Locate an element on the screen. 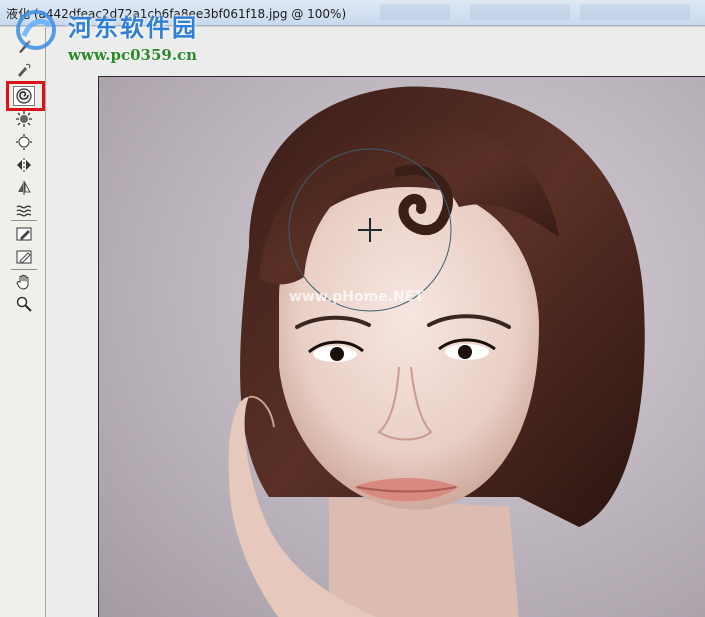 The width and height of the screenshot is (705, 617). thaw-mask-tool is located at coordinates (24, 257).